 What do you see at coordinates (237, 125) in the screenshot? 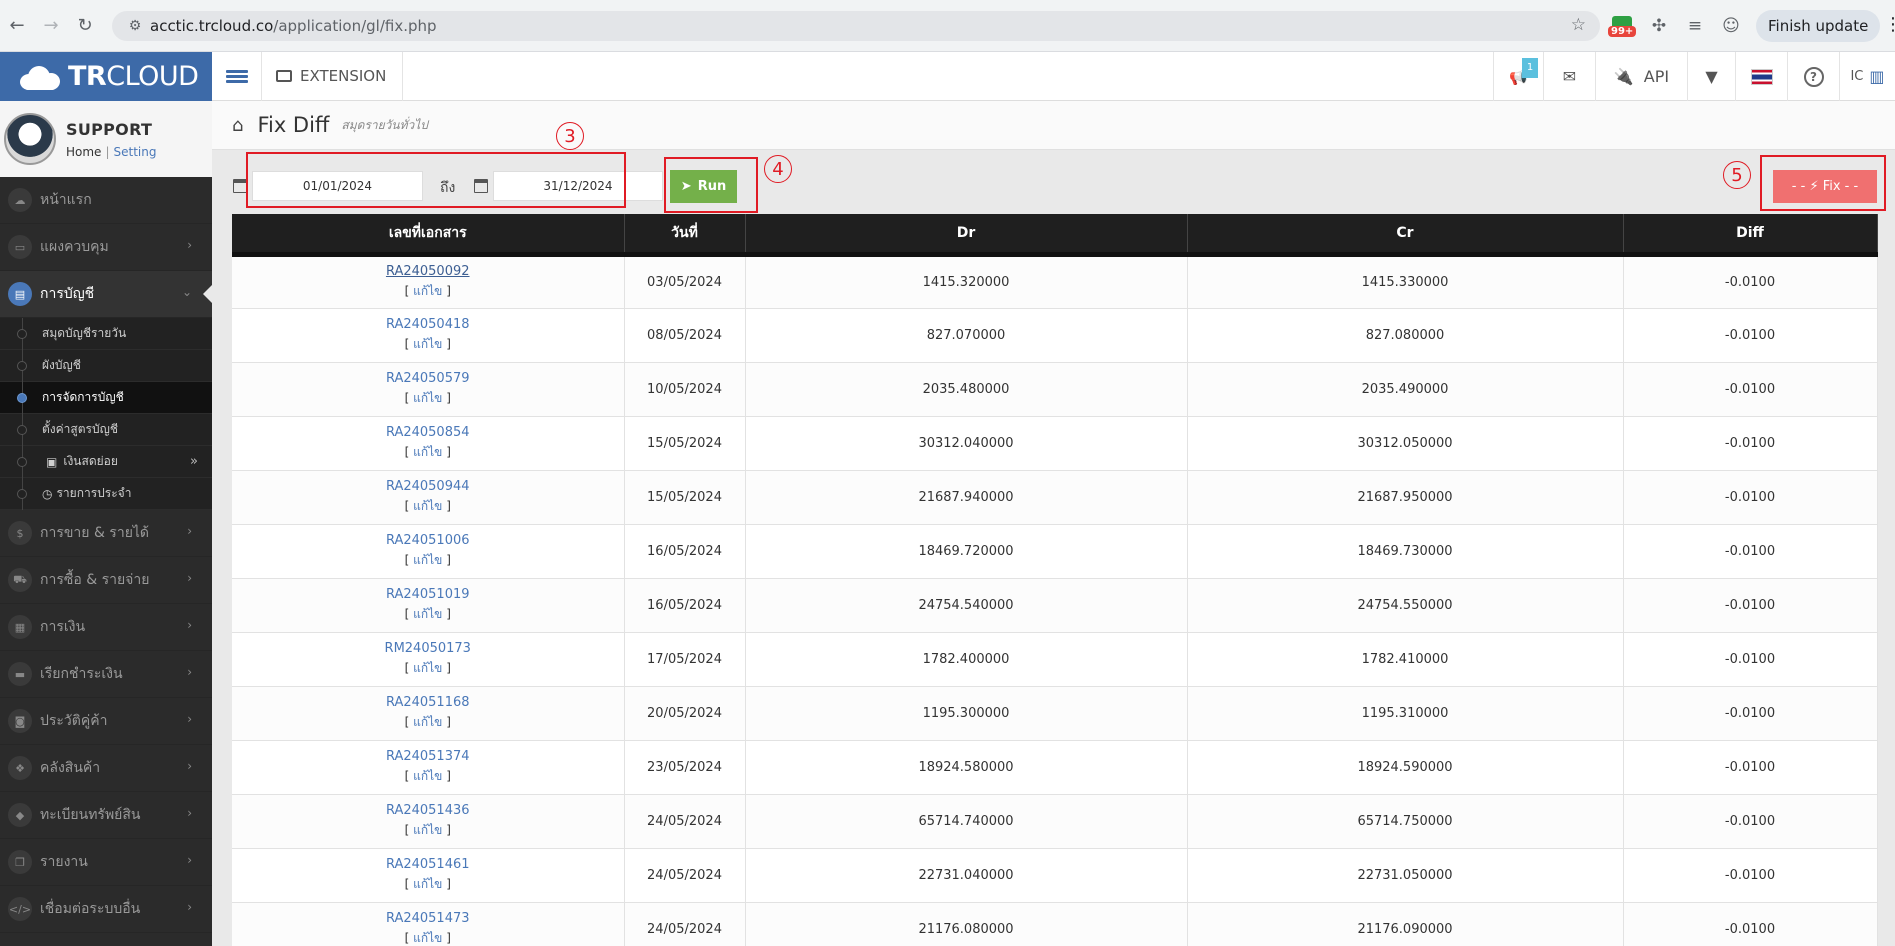
I see `home-icon: ⌂` at bounding box center [237, 125].